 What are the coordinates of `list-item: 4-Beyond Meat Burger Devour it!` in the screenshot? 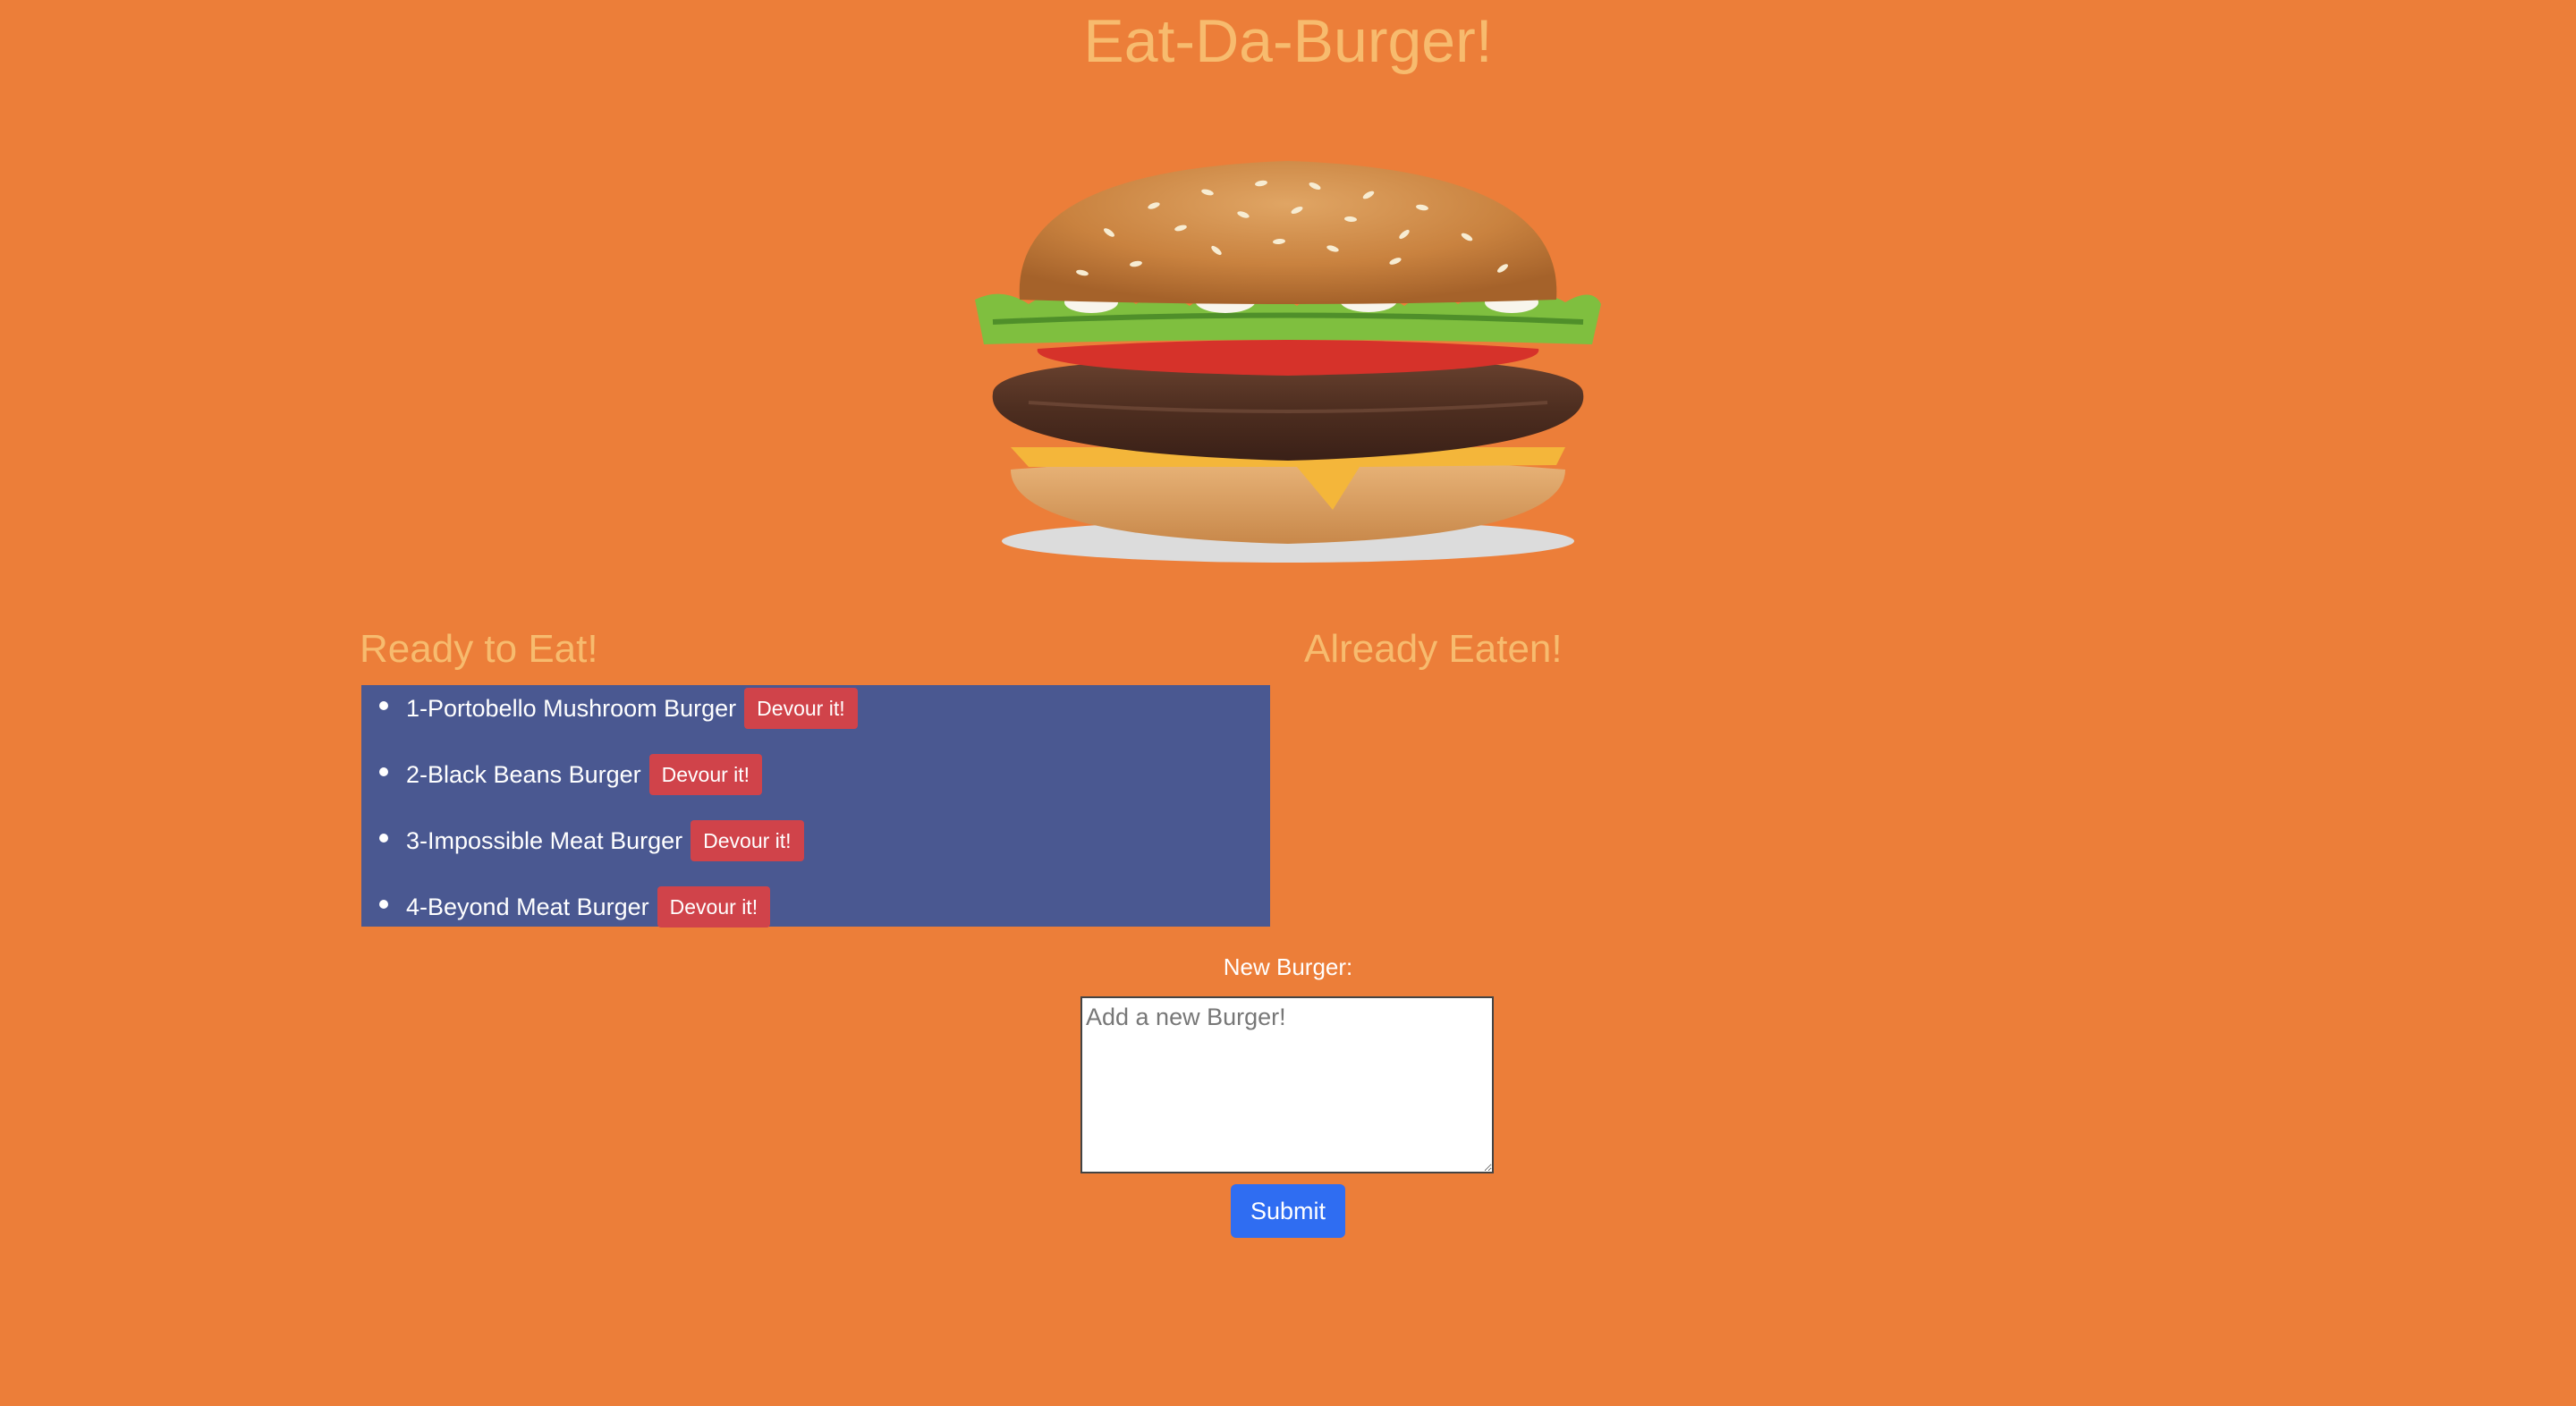 It's located at (575, 907).